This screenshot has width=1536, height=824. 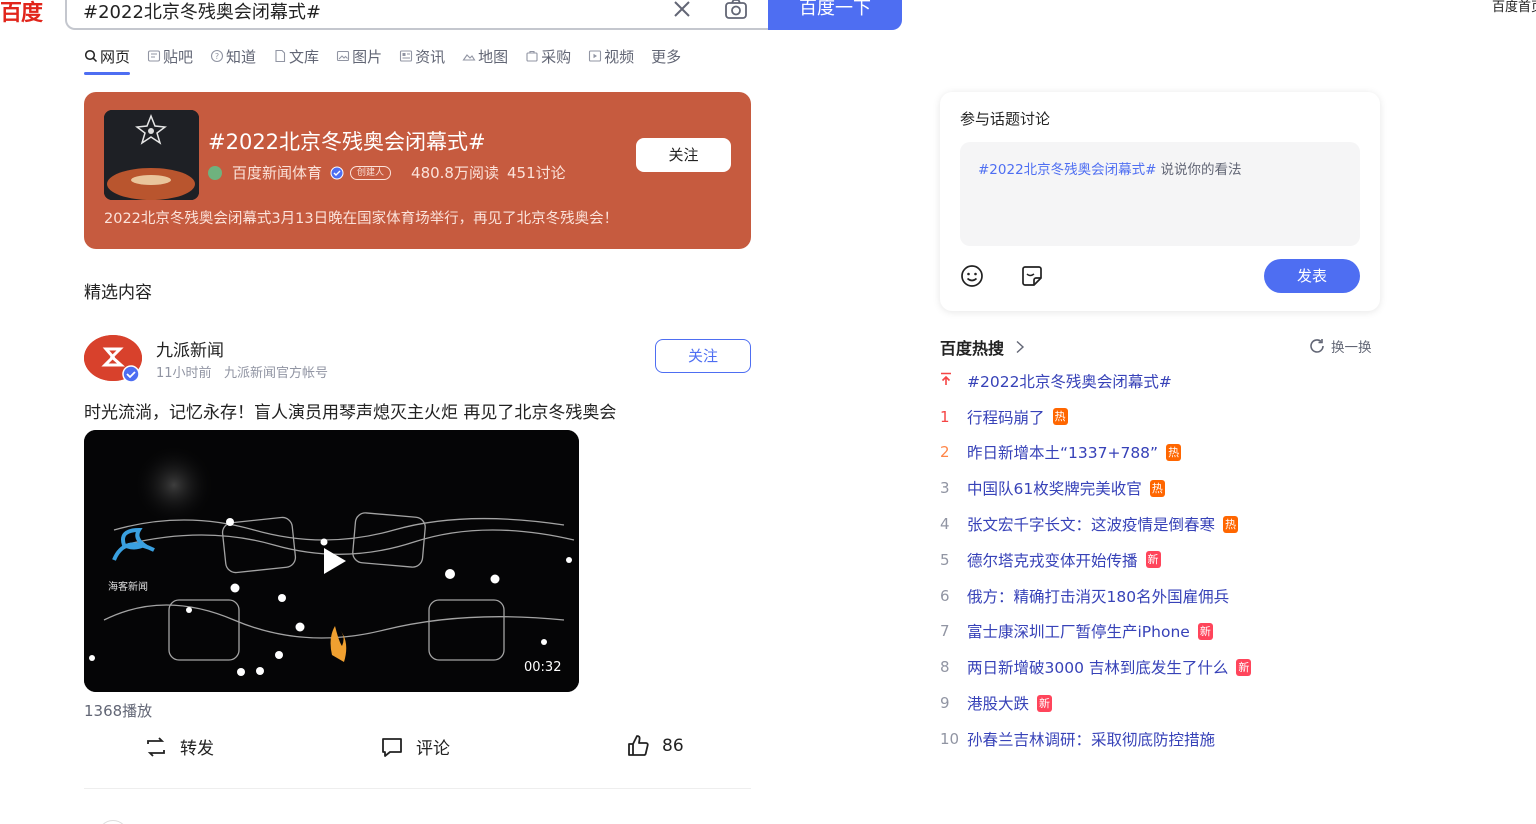 I want to click on search-input, so click(x=363, y=10).